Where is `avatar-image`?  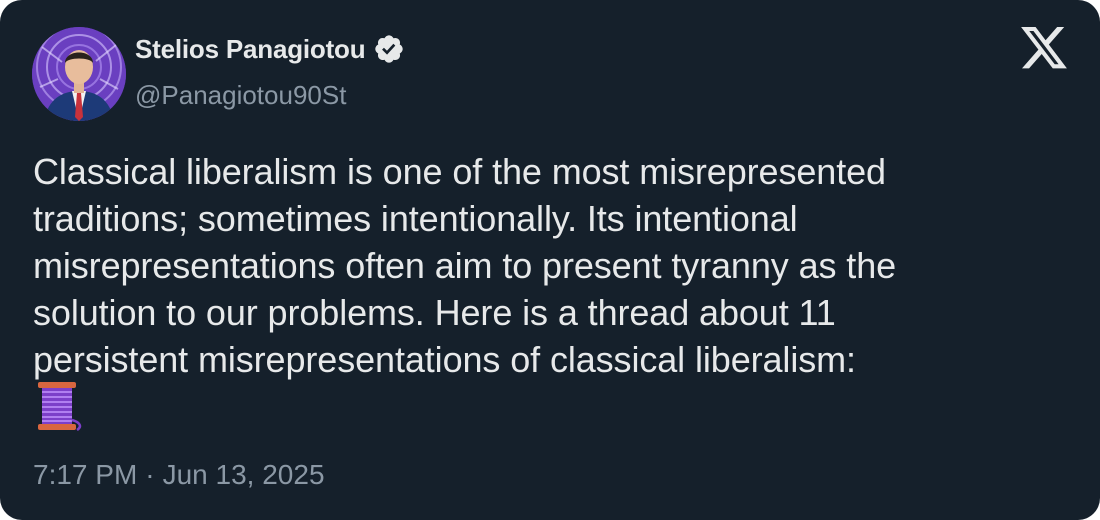
avatar-image is located at coordinates (79, 74).